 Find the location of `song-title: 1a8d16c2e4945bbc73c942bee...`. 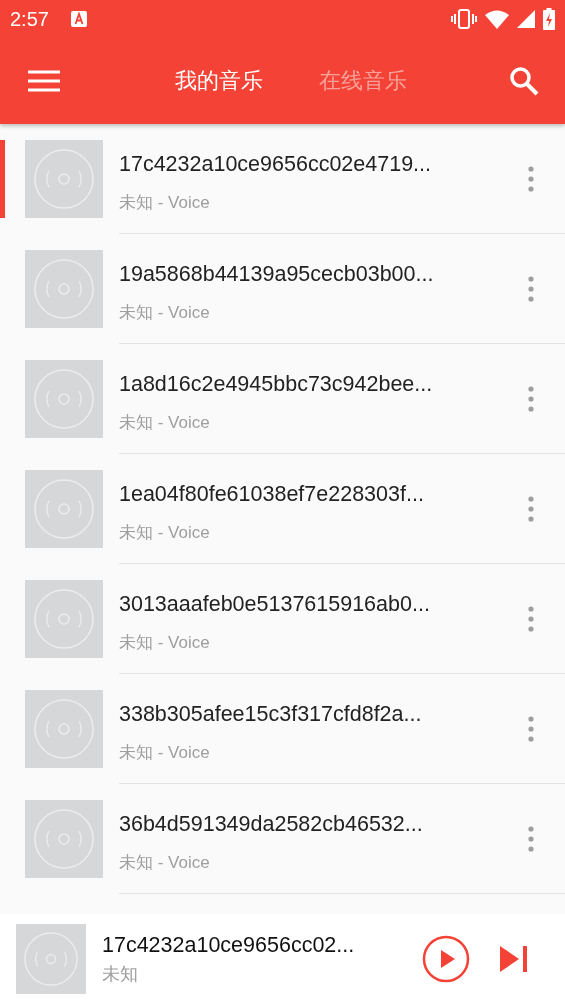

song-title: 1a8d16c2e4945bbc73c942bee... is located at coordinates (276, 384).